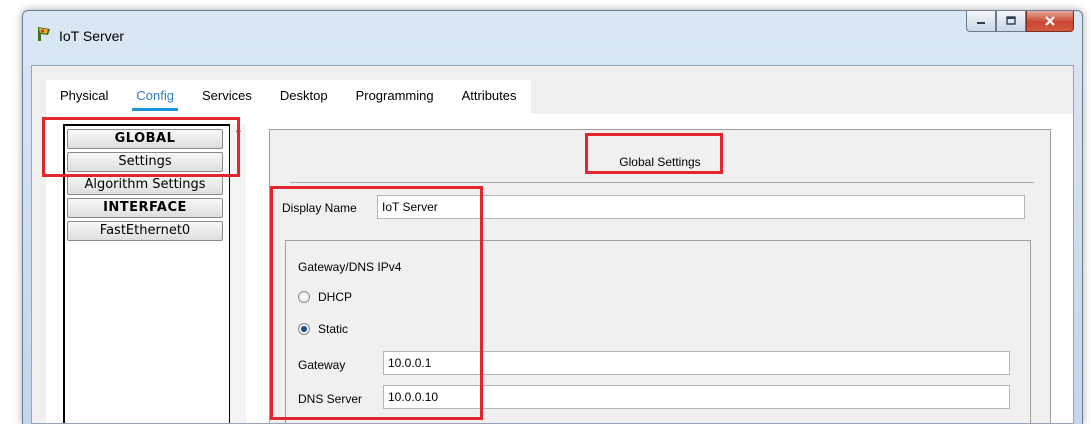 The image size is (1091, 424). Describe the element at coordinates (350, 267) in the screenshot. I see `gateway-dns-group-label: Gateway/DNS IPv4` at that location.